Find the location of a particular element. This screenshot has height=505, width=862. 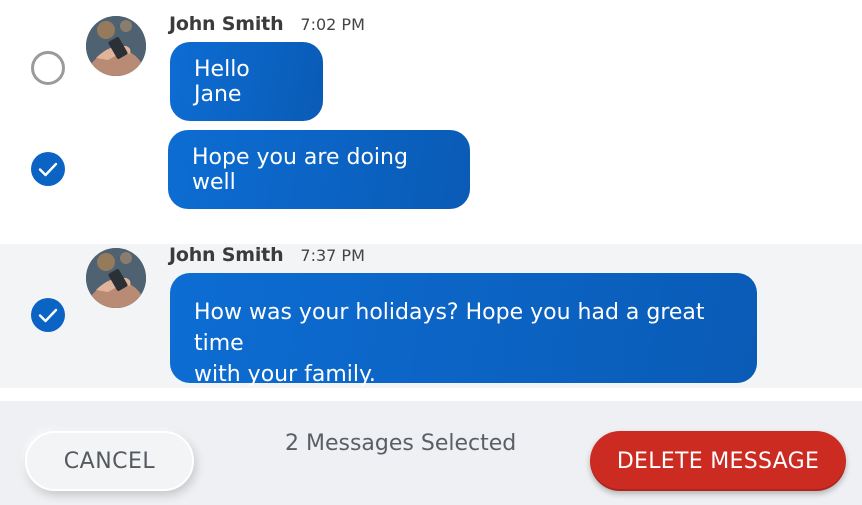

message-bubble: Hello Jane is located at coordinates (246, 81).